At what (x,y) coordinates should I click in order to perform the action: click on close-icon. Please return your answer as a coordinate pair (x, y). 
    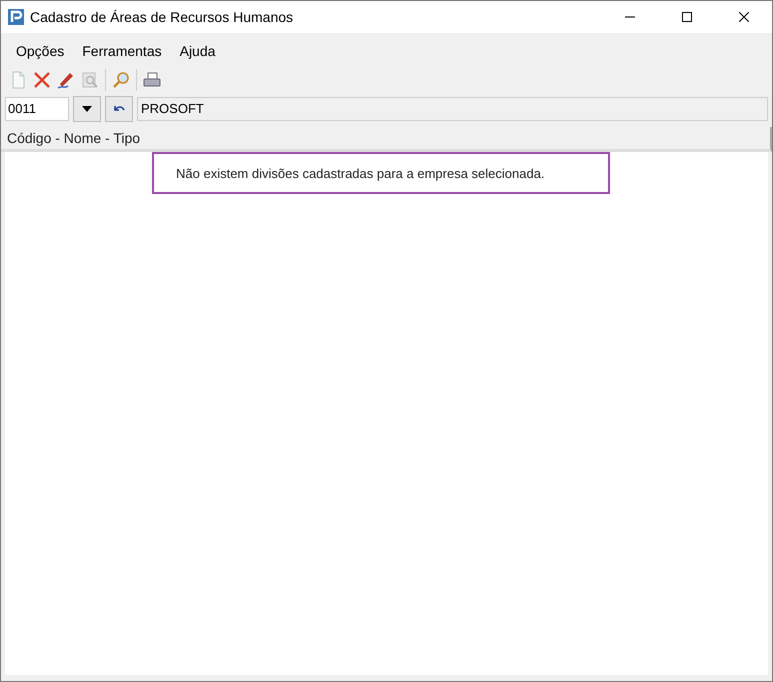
    Looking at the image, I should click on (743, 17).